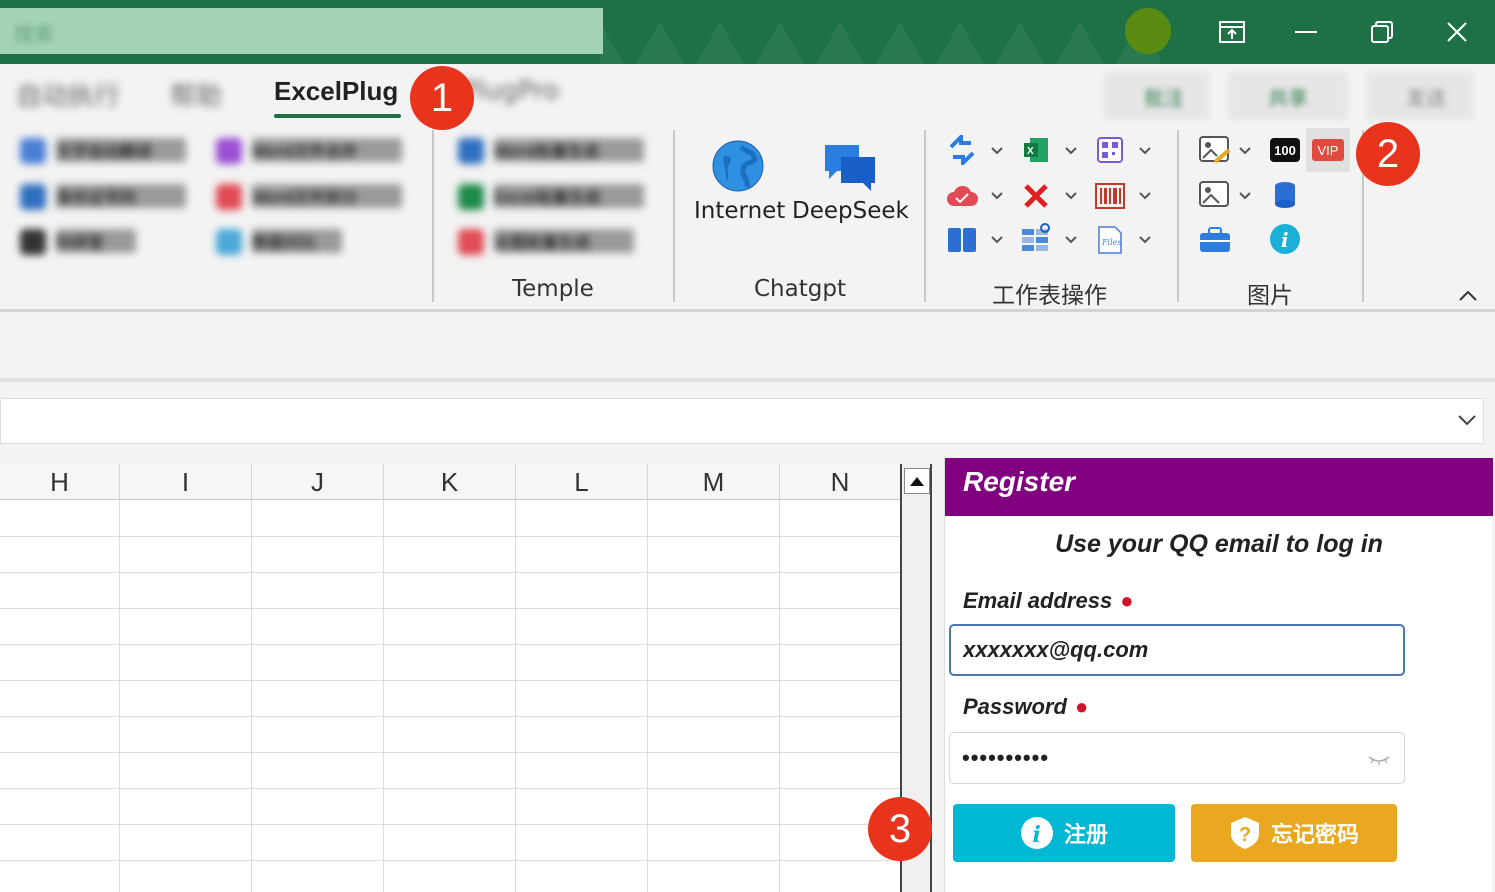  I want to click on ribbon-item-word-batch: Word批量生成, so click(553, 151).